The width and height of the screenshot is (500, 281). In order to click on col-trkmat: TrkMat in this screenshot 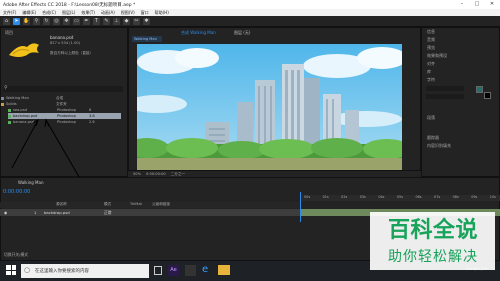, I will do `click(136, 204)`.